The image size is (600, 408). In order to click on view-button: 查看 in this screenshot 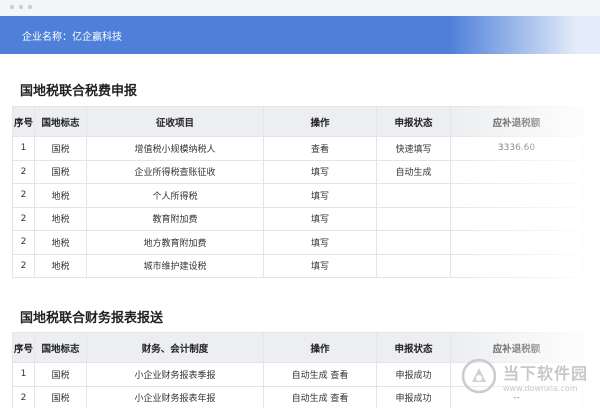, I will do `click(320, 148)`.